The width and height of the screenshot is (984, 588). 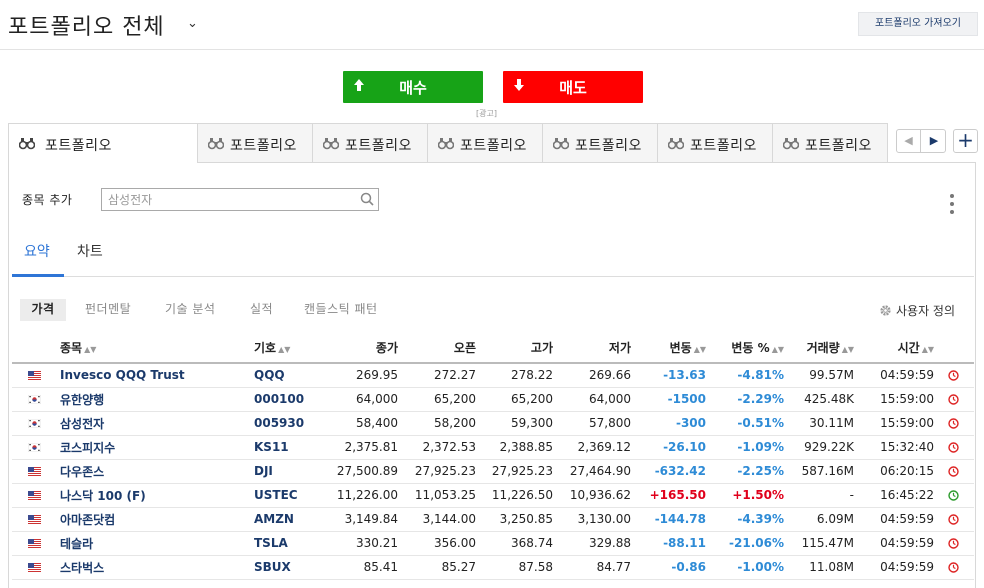 I want to click on tab-scroll-controls: ◀ ▶, so click(x=921, y=141).